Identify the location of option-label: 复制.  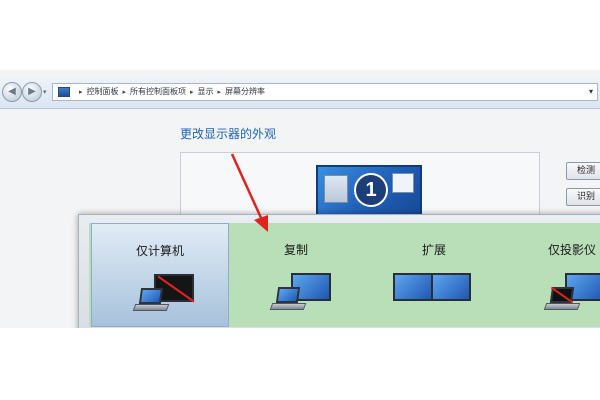
(295, 250).